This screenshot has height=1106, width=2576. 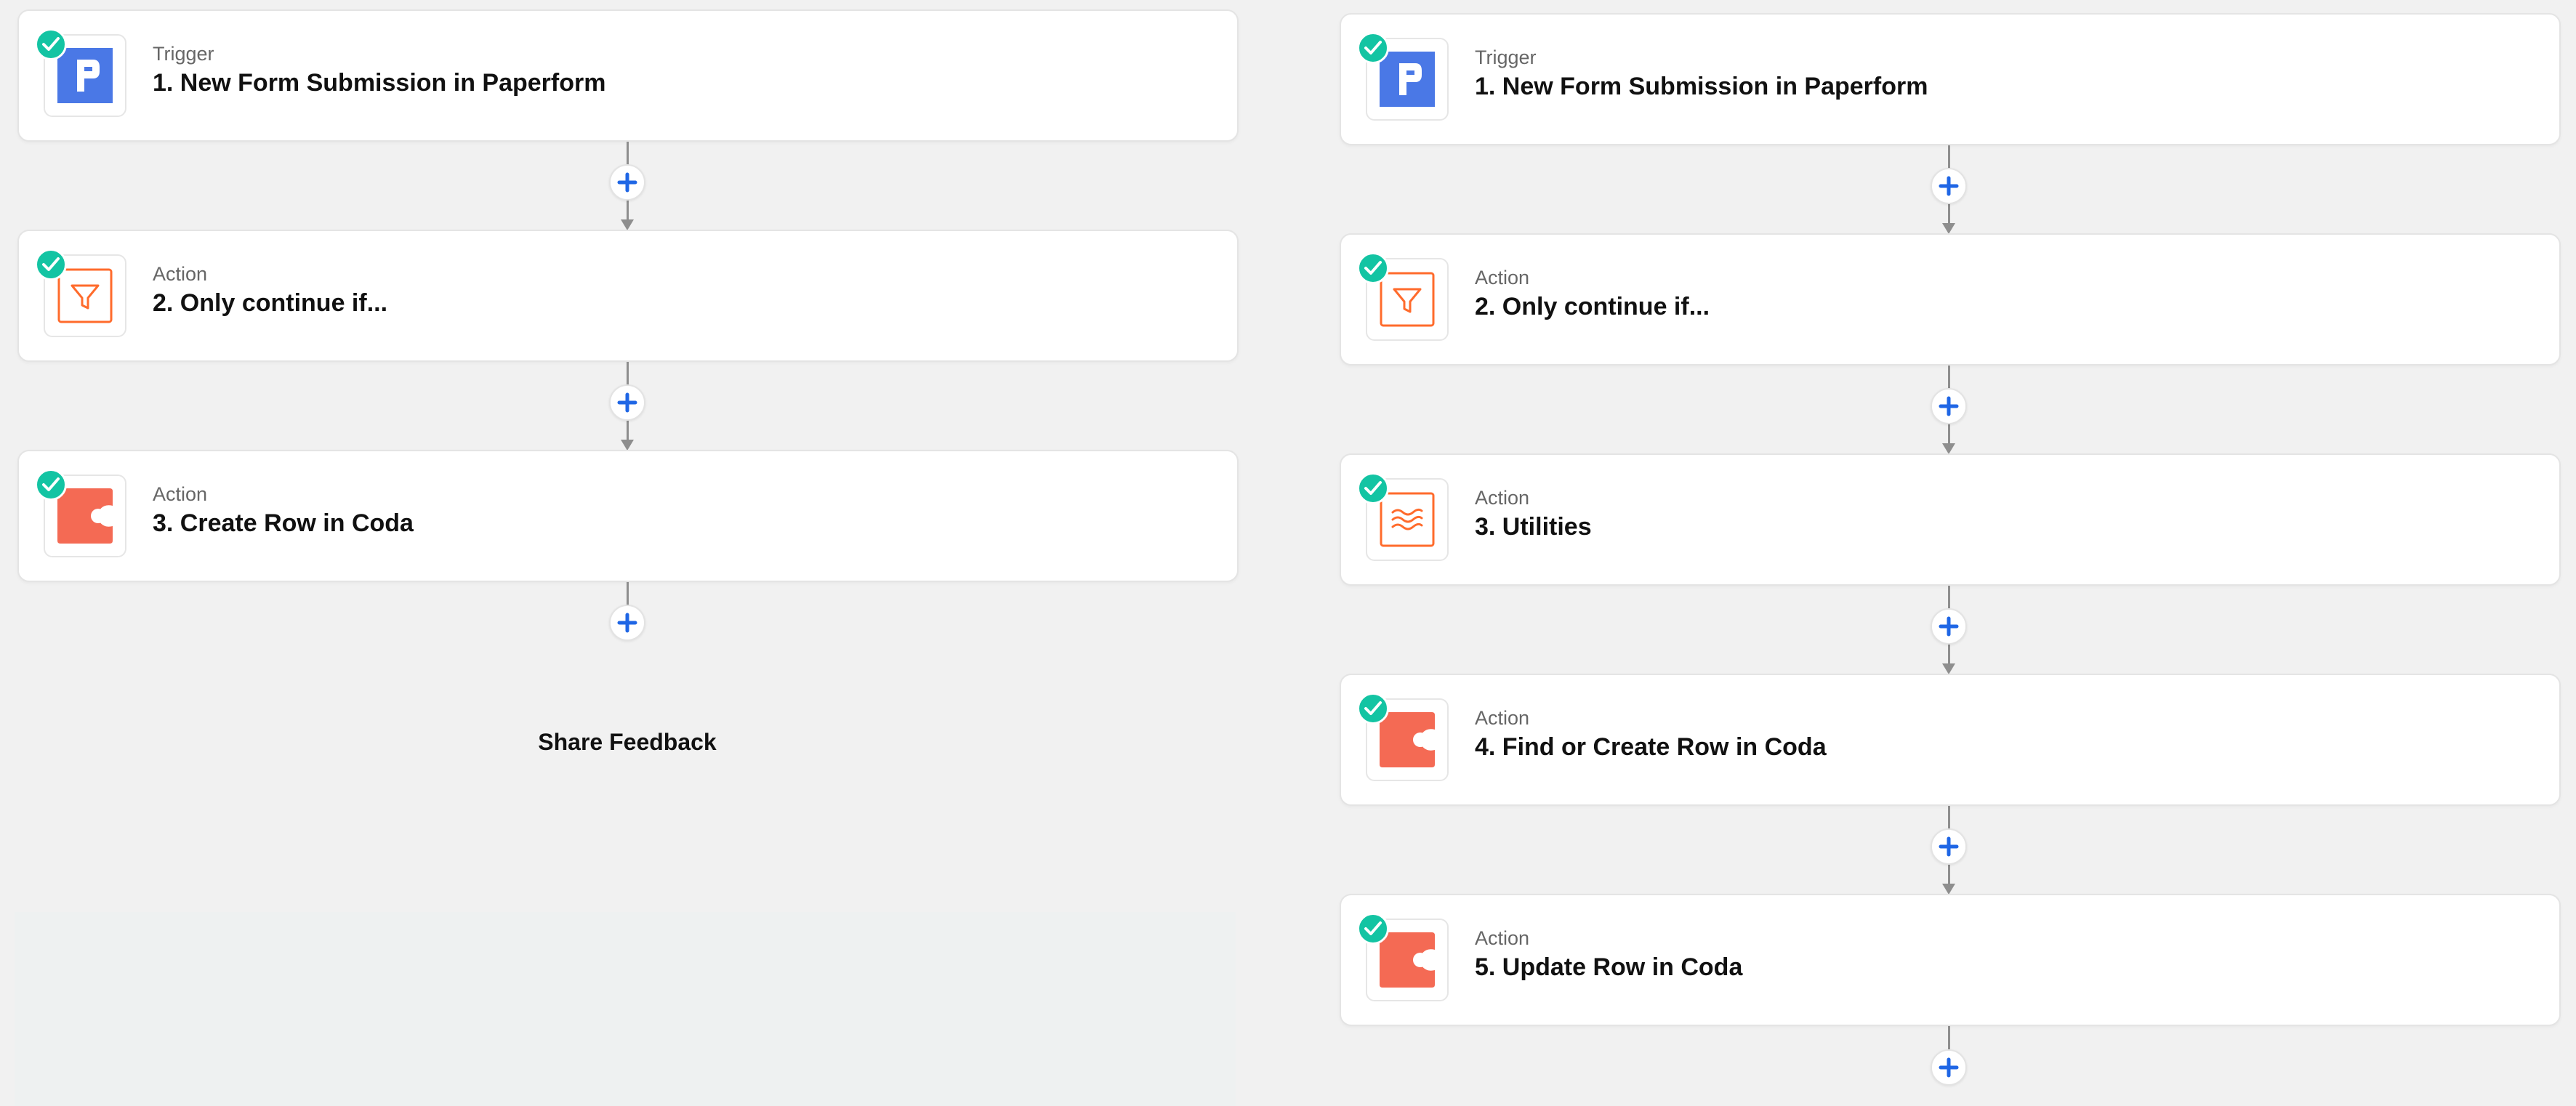 What do you see at coordinates (628, 516) in the screenshot?
I see `step-card-coda-create-row: Action 3. Create Row in Coda` at bounding box center [628, 516].